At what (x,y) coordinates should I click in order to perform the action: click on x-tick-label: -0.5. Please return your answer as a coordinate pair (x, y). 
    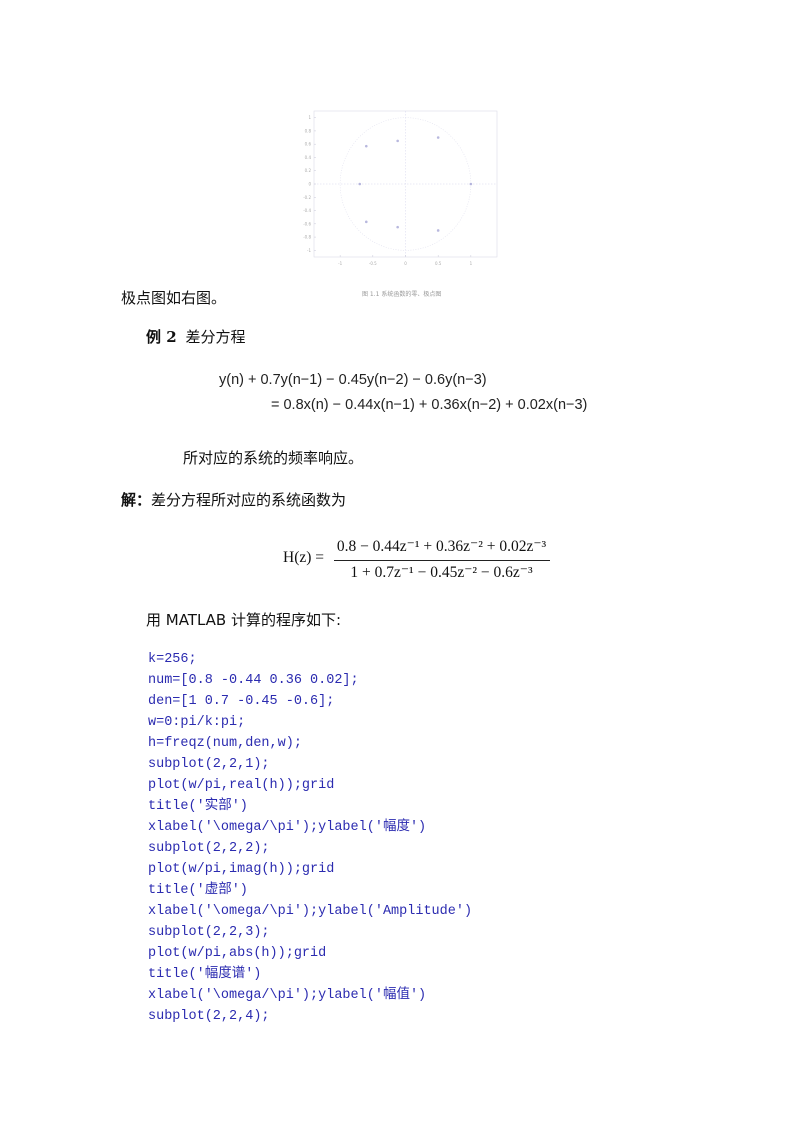
    Looking at the image, I should click on (373, 263).